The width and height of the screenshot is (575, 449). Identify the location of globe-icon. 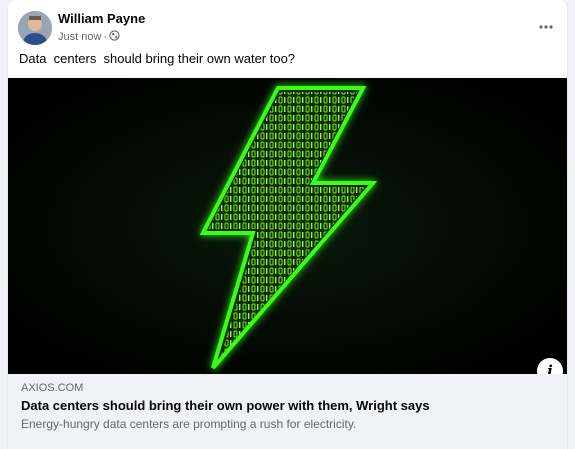
(114, 37).